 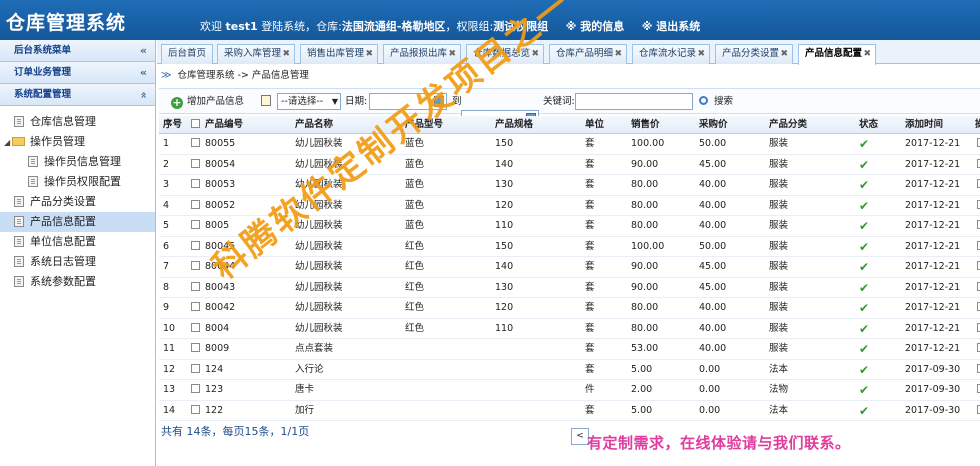 I want to click on tab-home: 后台首页, so click(x=187, y=54).